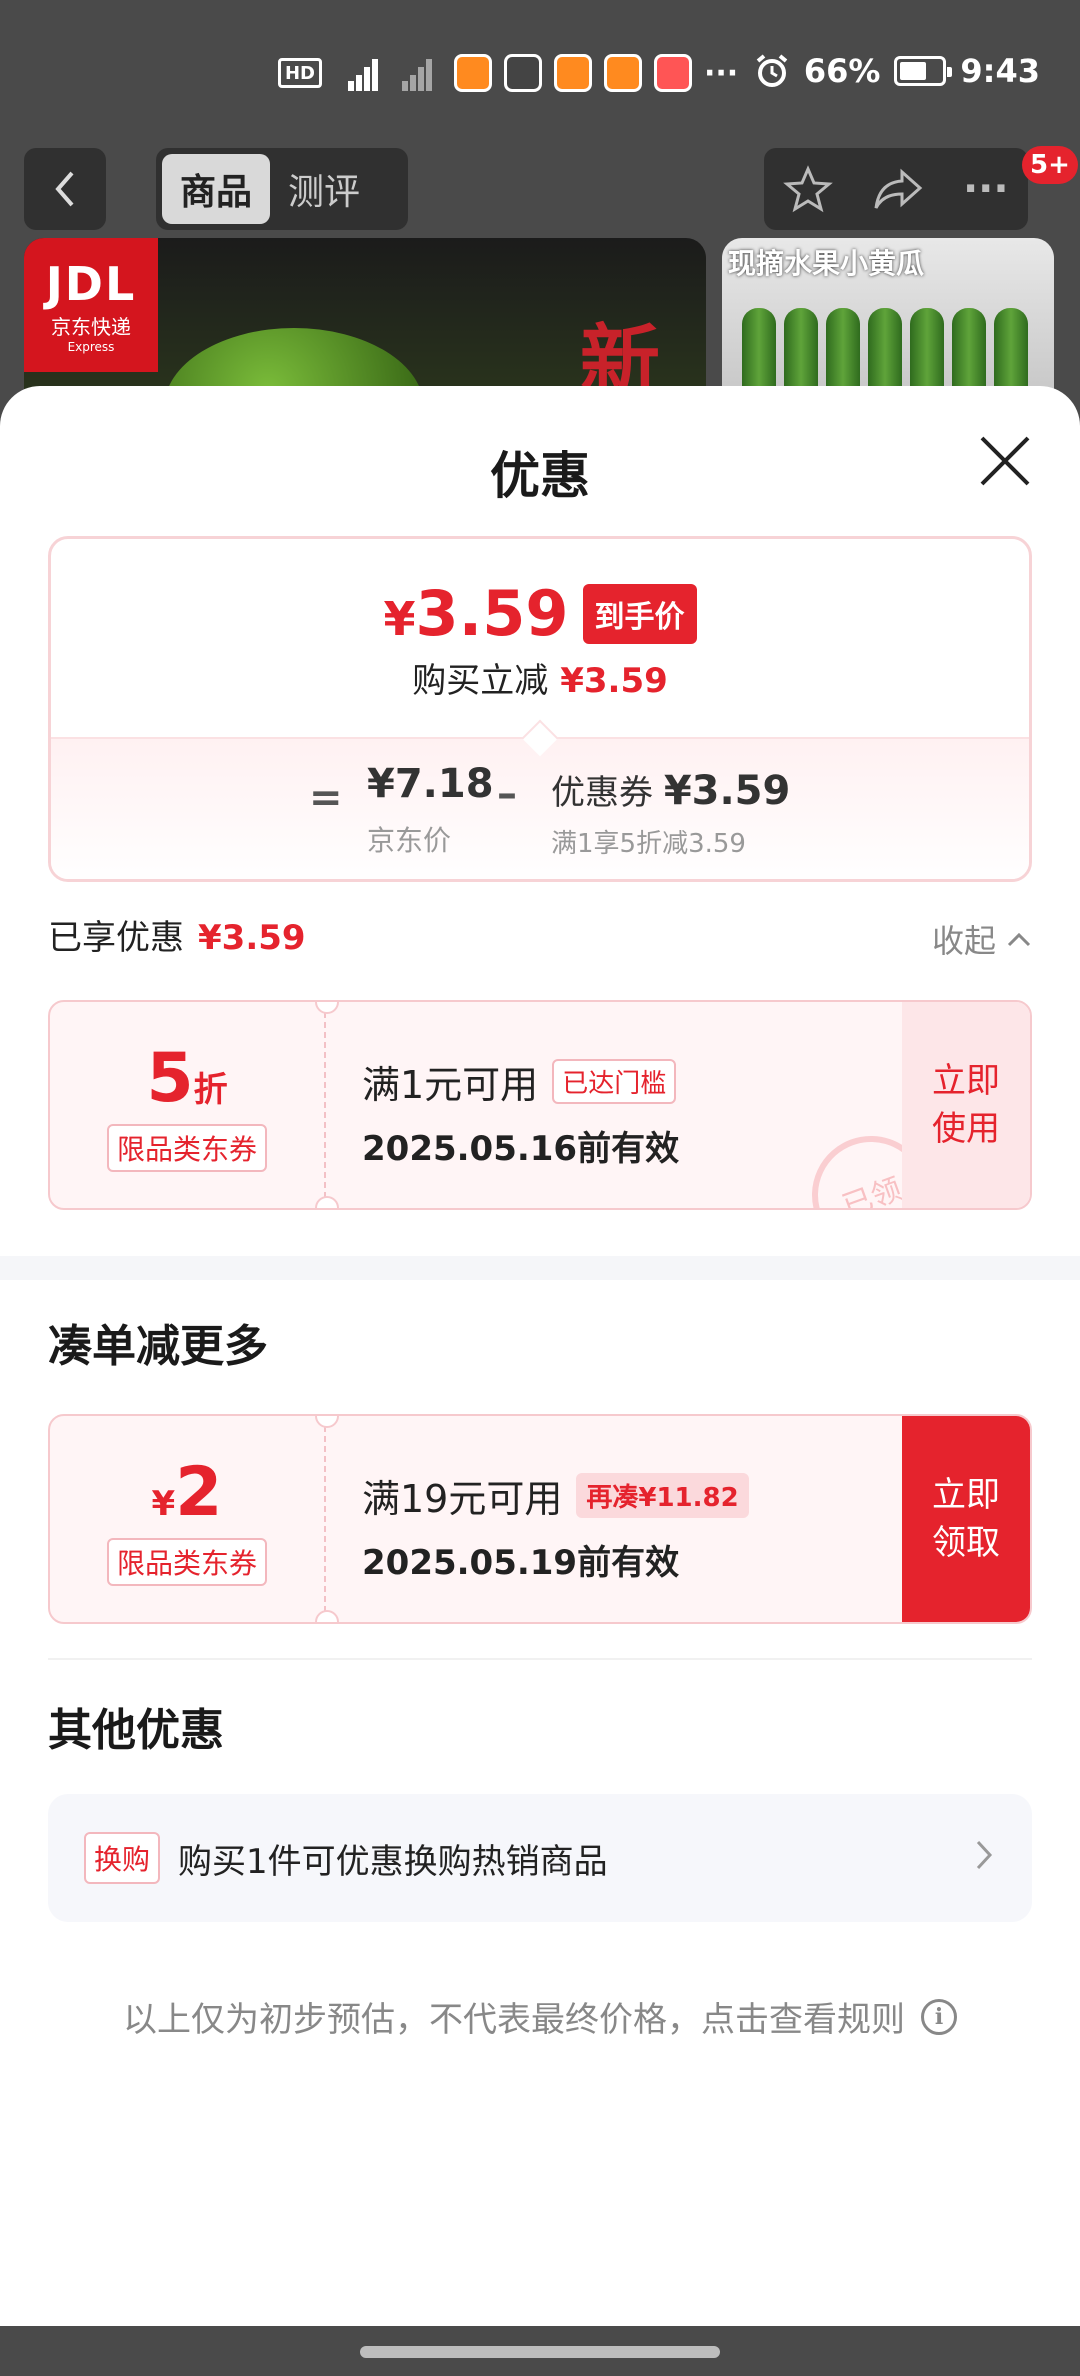 The height and width of the screenshot is (2376, 1080). I want to click on reduce-row: 购买立减 ¥3.59, so click(540, 681).